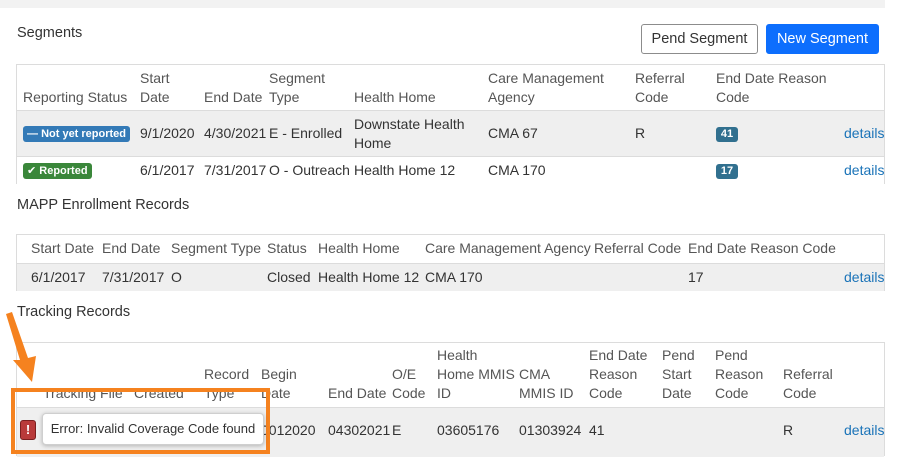 This screenshot has width=901, height=457. What do you see at coordinates (727, 134) in the screenshot?
I see `reason-badge: 41` at bounding box center [727, 134].